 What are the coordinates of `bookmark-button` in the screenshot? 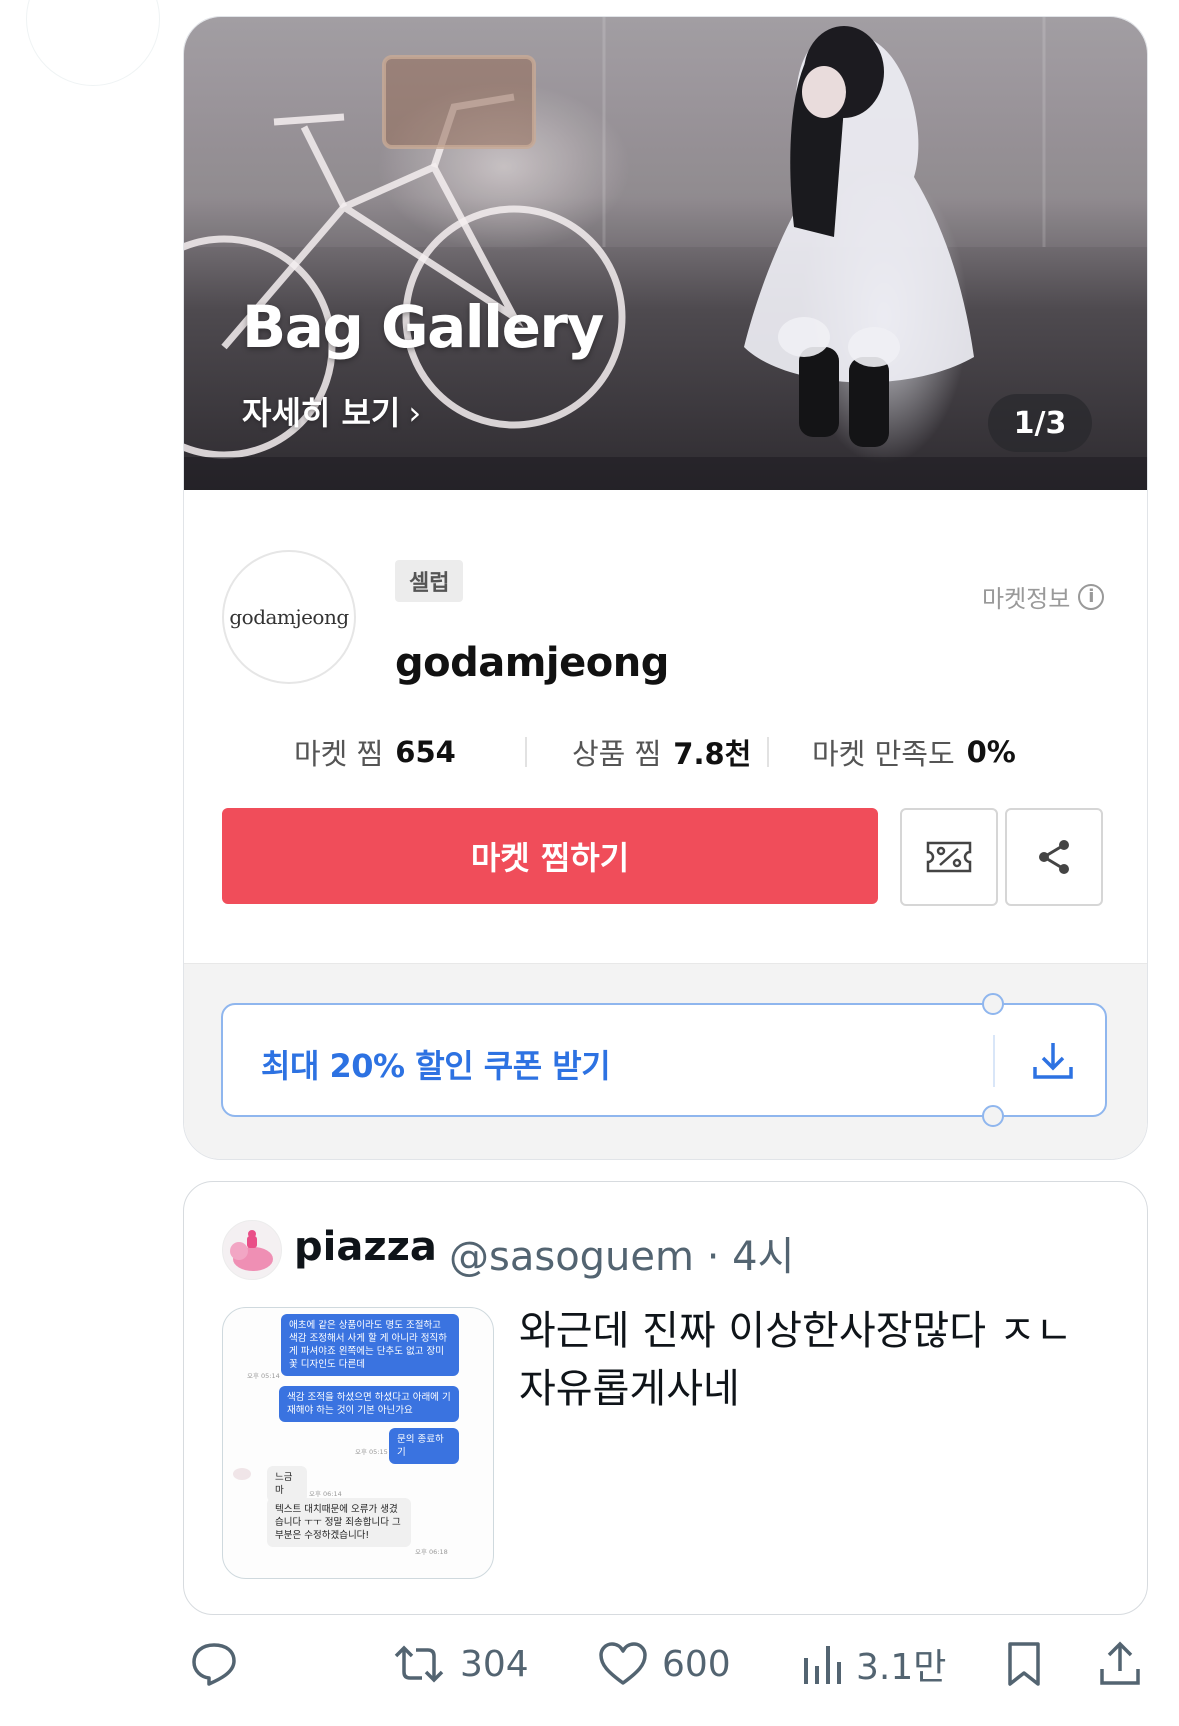 It's located at (1024, 1664).